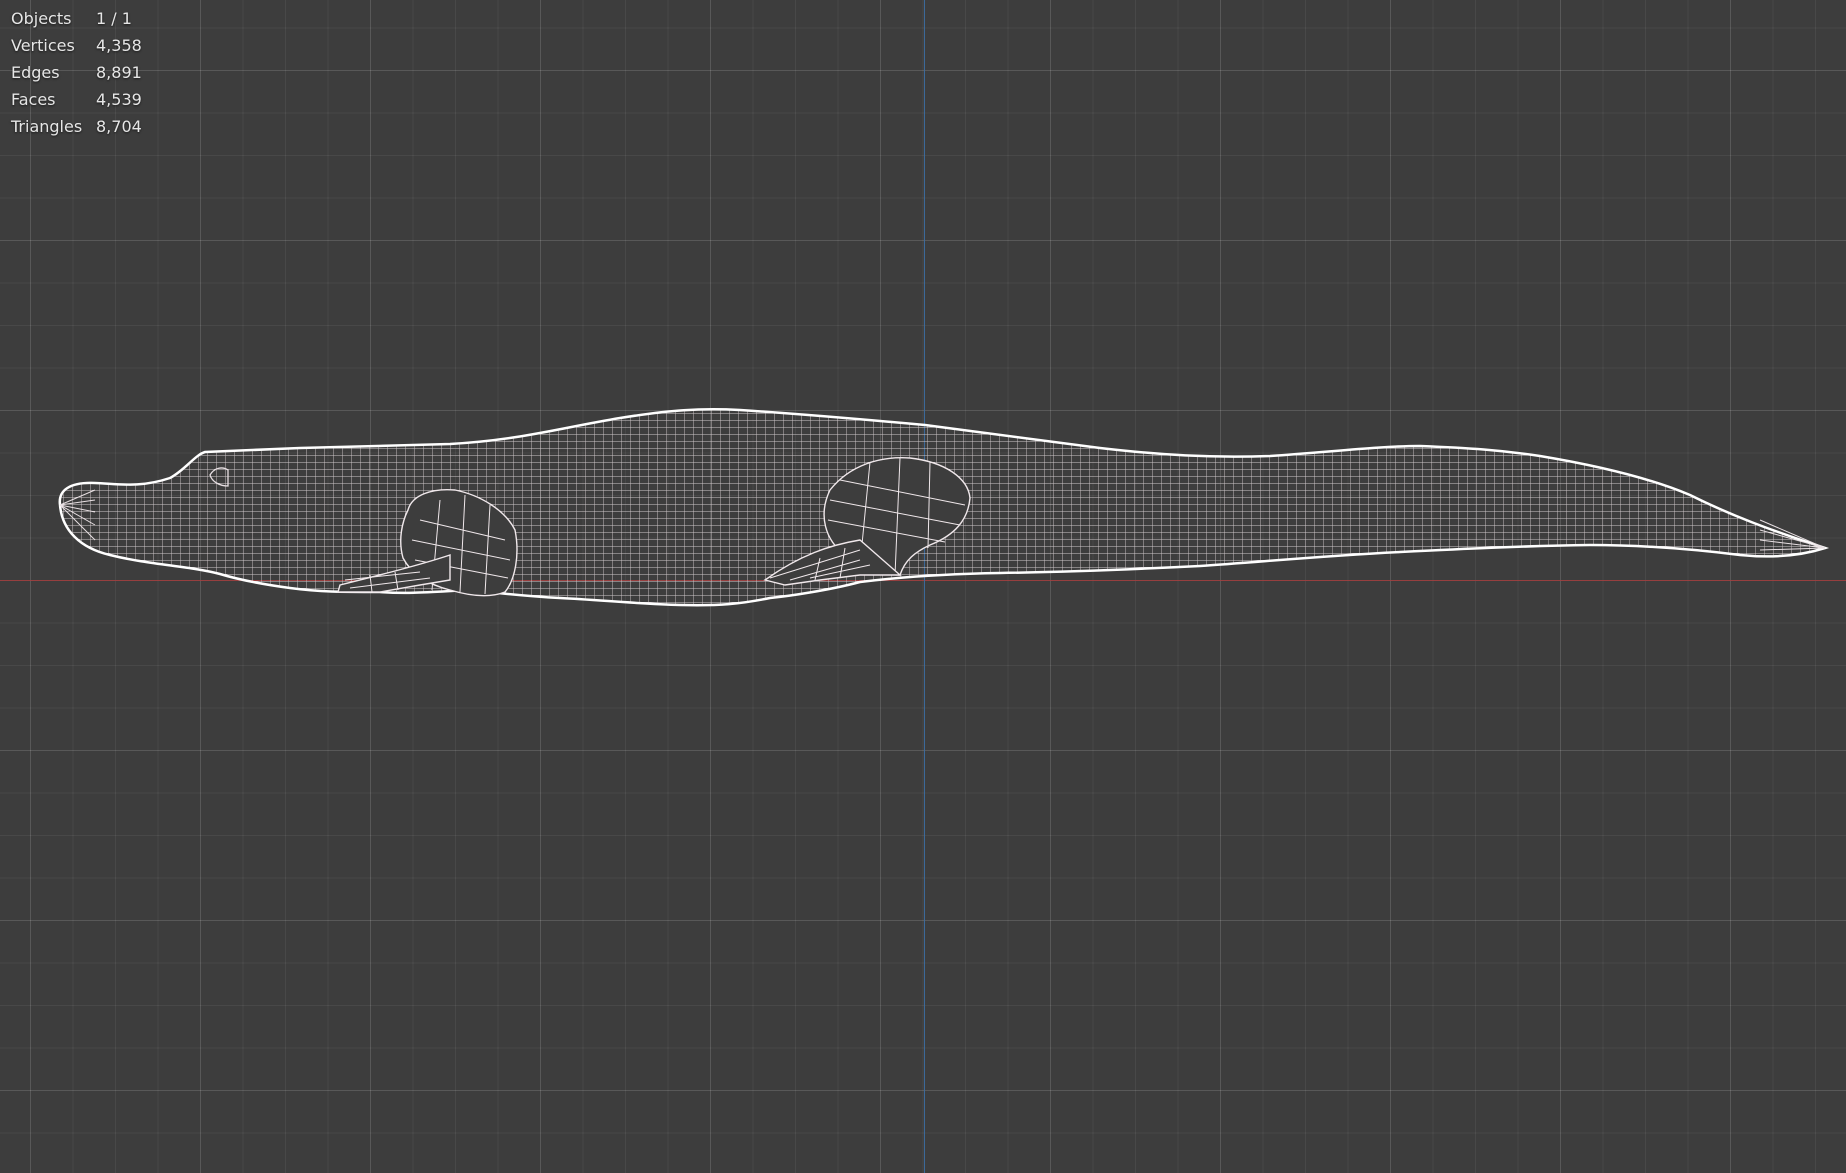  What do you see at coordinates (83, 45) in the screenshot?
I see `stat-vertices: Vertices 4,358` at bounding box center [83, 45].